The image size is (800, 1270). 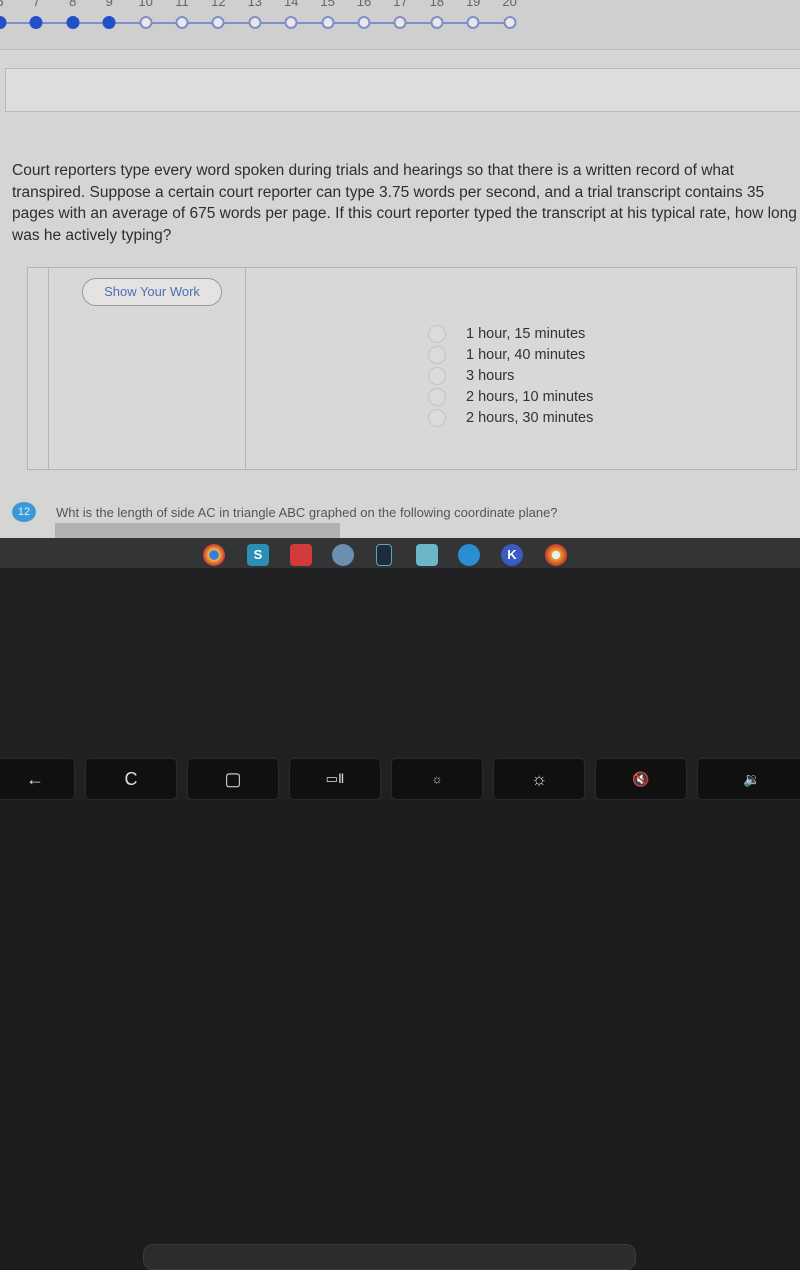 I want to click on progress-number: 10, so click(x=145, y=4).